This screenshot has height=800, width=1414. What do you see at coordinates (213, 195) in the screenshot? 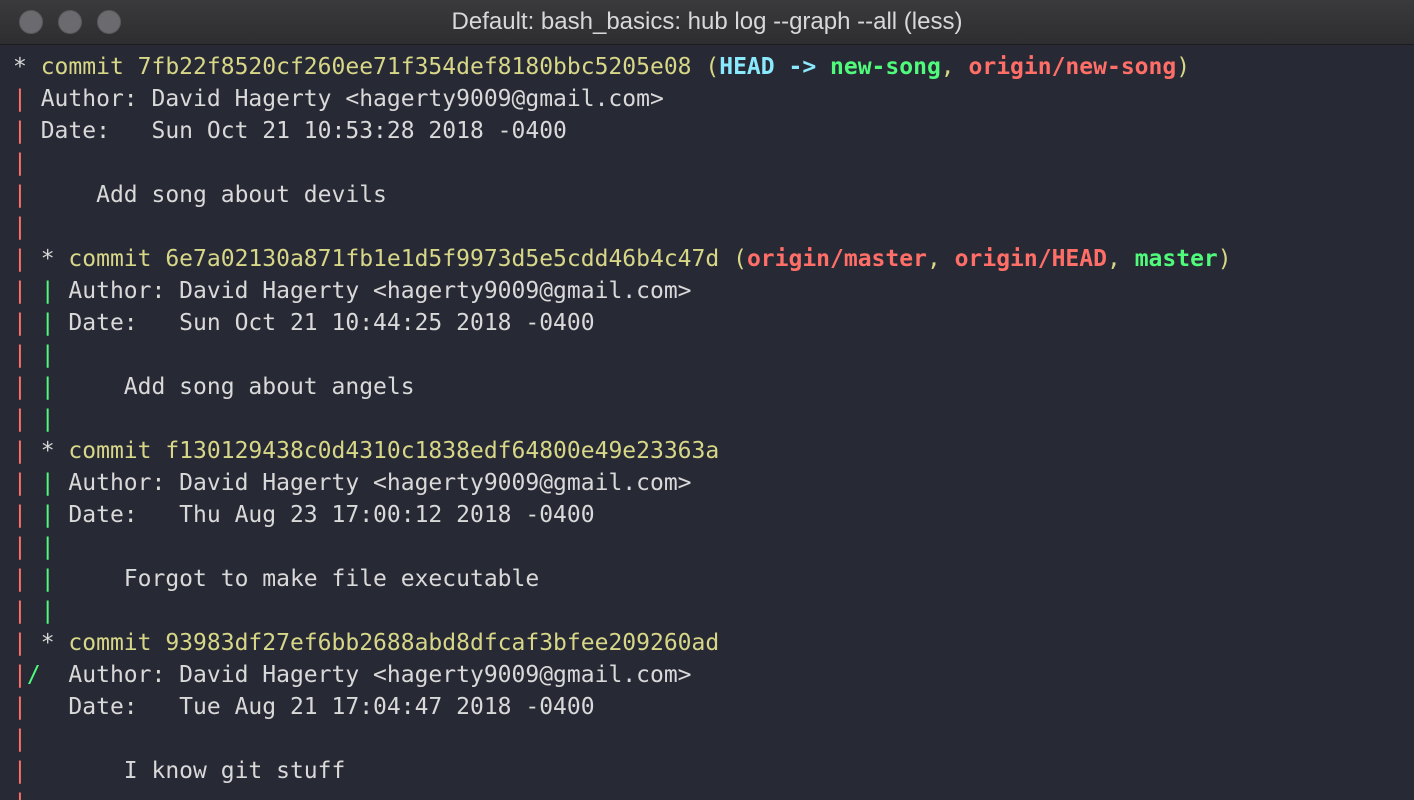
I see `terminal-text: Add song about devils` at bounding box center [213, 195].